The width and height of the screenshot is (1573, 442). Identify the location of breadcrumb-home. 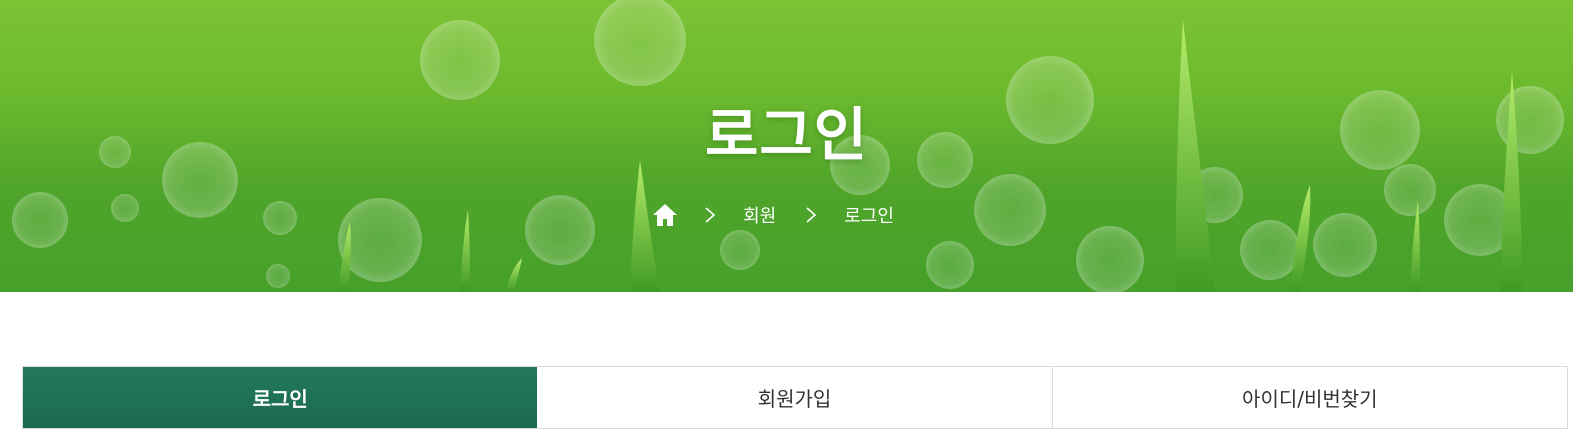
(677, 215).